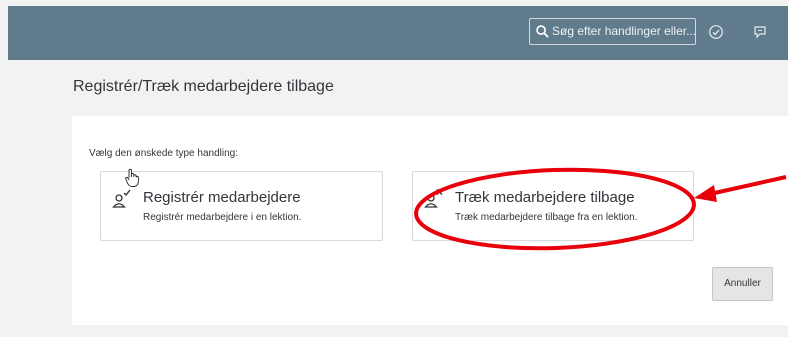 The height and width of the screenshot is (337, 788). I want to click on arrow-head, so click(705, 193).